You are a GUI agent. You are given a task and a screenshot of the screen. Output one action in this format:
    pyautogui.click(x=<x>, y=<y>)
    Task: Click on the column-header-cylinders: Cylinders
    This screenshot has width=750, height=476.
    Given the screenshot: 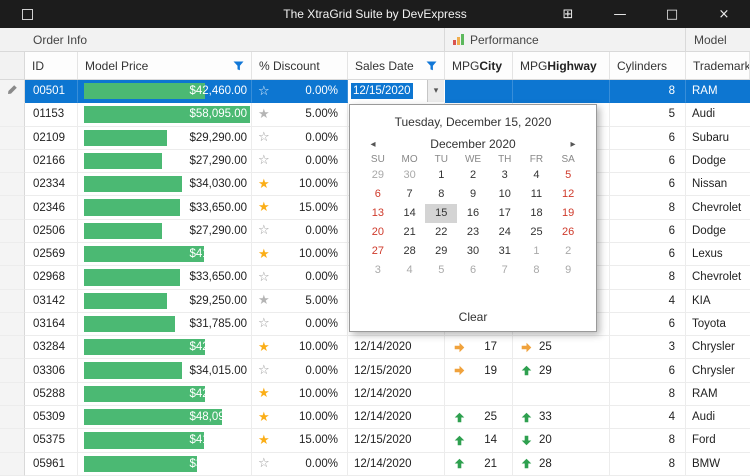 What is the action you would take?
    pyautogui.click(x=648, y=65)
    